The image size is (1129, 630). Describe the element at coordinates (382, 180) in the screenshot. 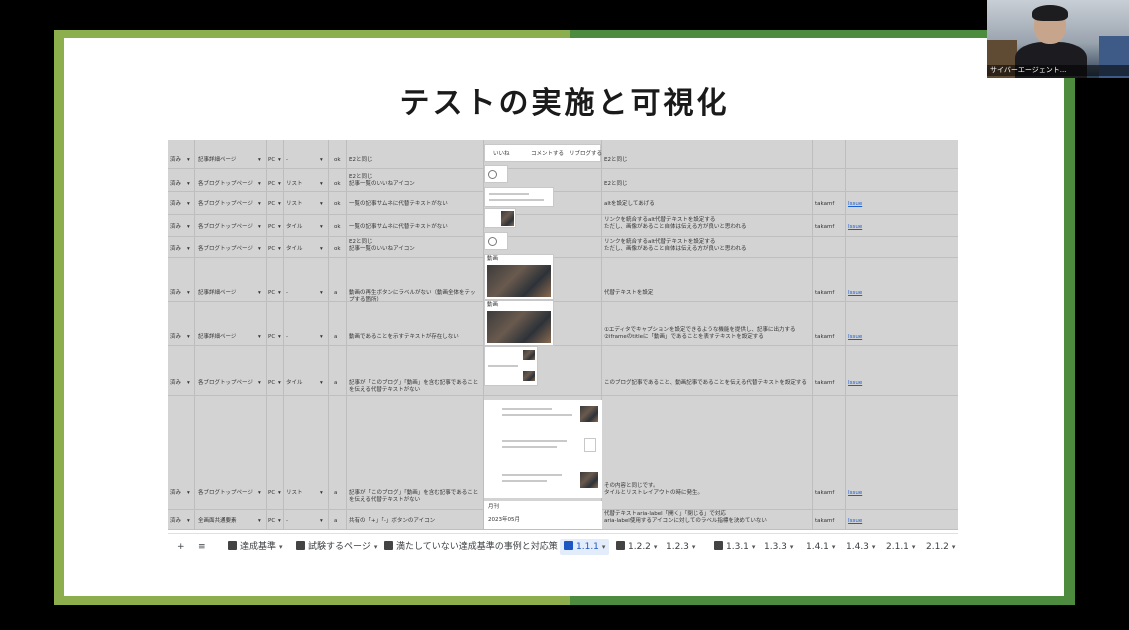

I see `issue-cell: E2と同じ 記事一覧のいいねアイコン` at that location.